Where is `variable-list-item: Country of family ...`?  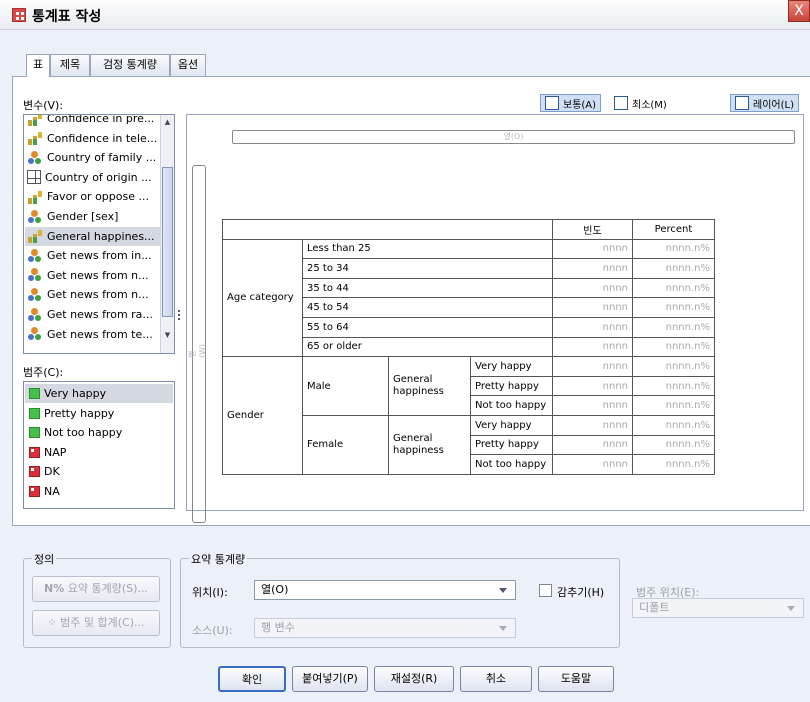
variable-list-item: Country of family ... is located at coordinates (93, 157).